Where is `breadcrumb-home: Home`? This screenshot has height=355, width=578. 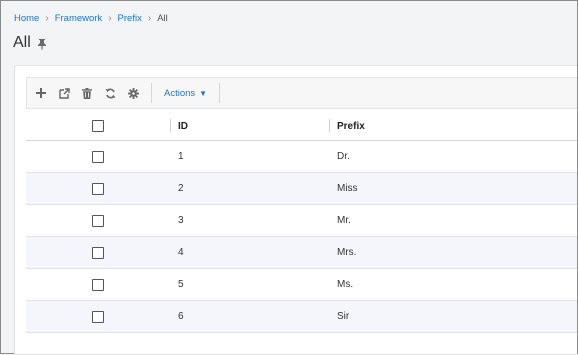
breadcrumb-home: Home is located at coordinates (26, 18).